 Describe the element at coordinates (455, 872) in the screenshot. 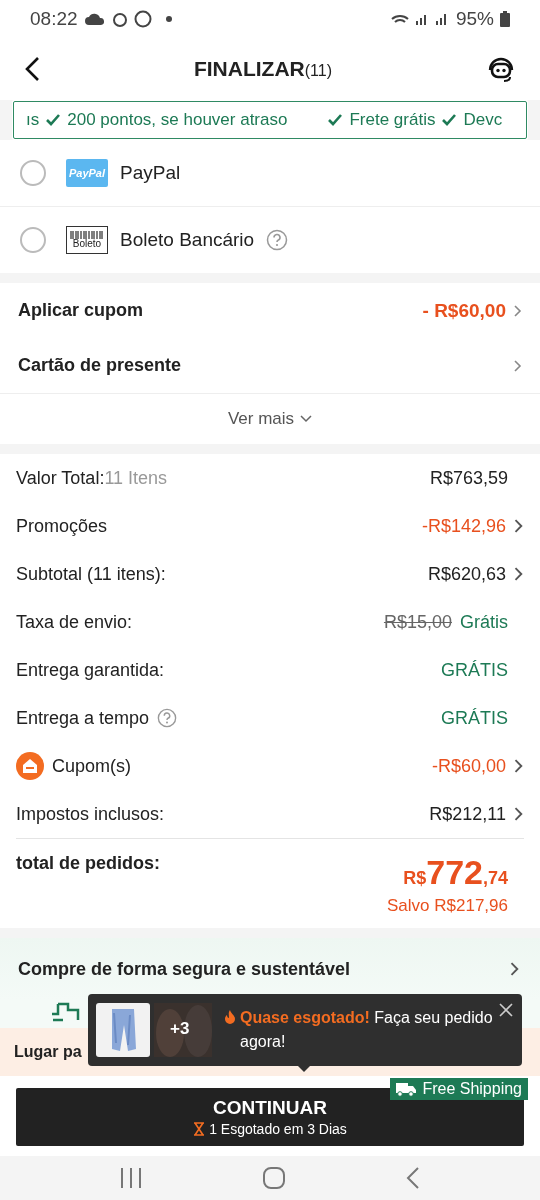

I see `total-price: R$772,74` at that location.